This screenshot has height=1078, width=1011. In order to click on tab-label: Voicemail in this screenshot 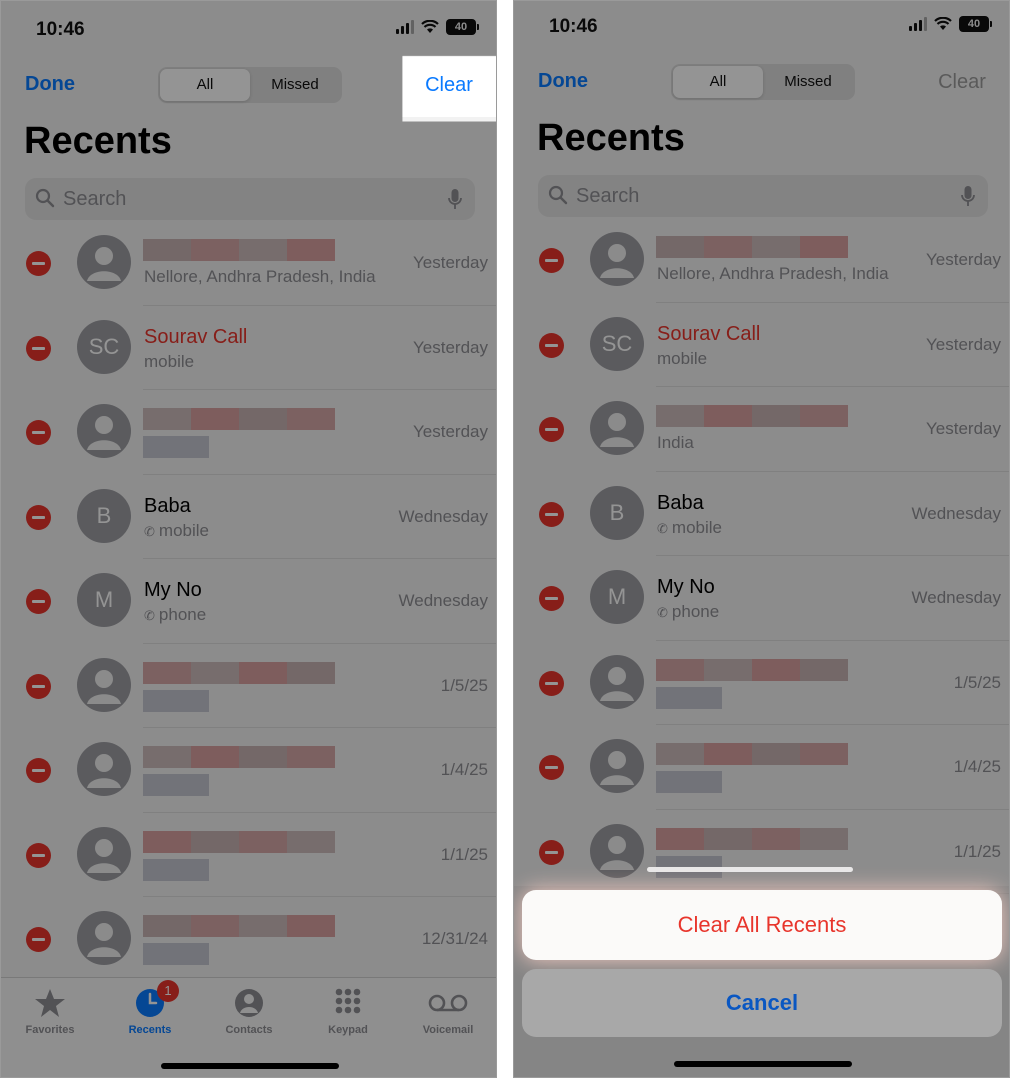, I will do `click(448, 1030)`.